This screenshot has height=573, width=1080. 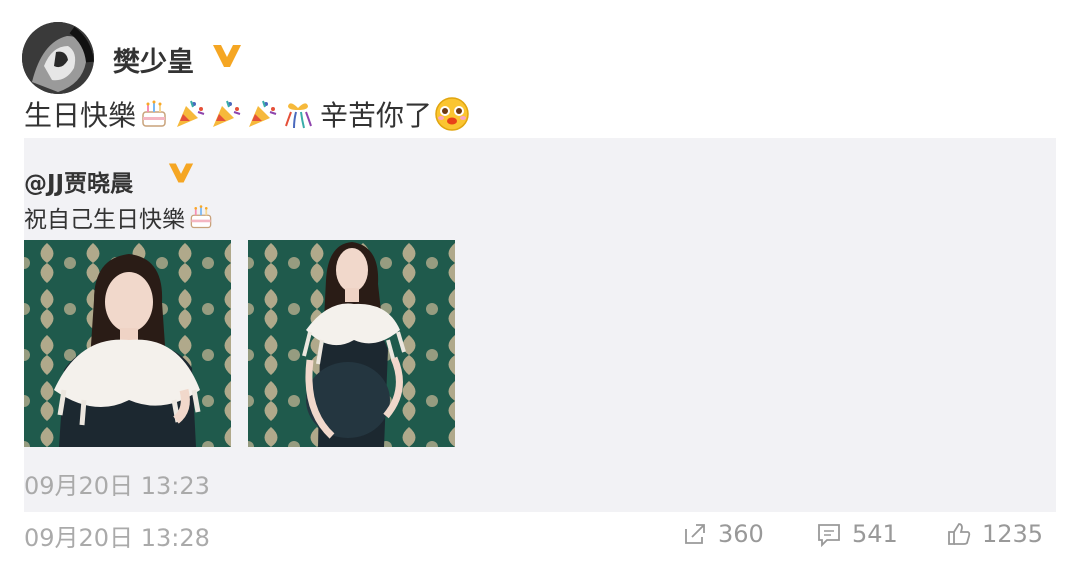 I want to click on repost-text: 祝自己生日快樂, so click(x=120, y=217).